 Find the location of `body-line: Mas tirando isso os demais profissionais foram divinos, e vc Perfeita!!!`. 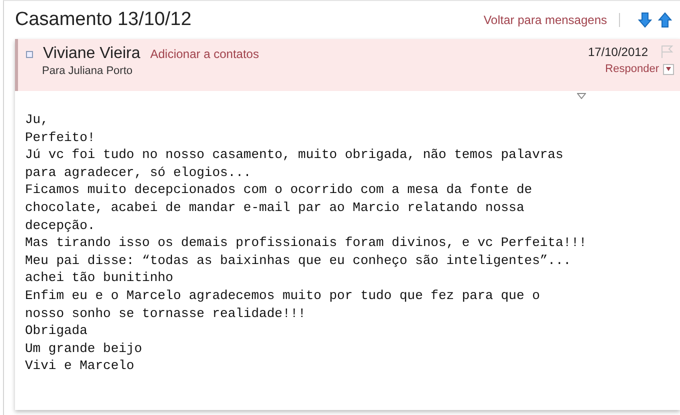

body-line: Mas tirando isso os demais profissionais foram divinos, e vc Perfeita!!! is located at coordinates (306, 243).